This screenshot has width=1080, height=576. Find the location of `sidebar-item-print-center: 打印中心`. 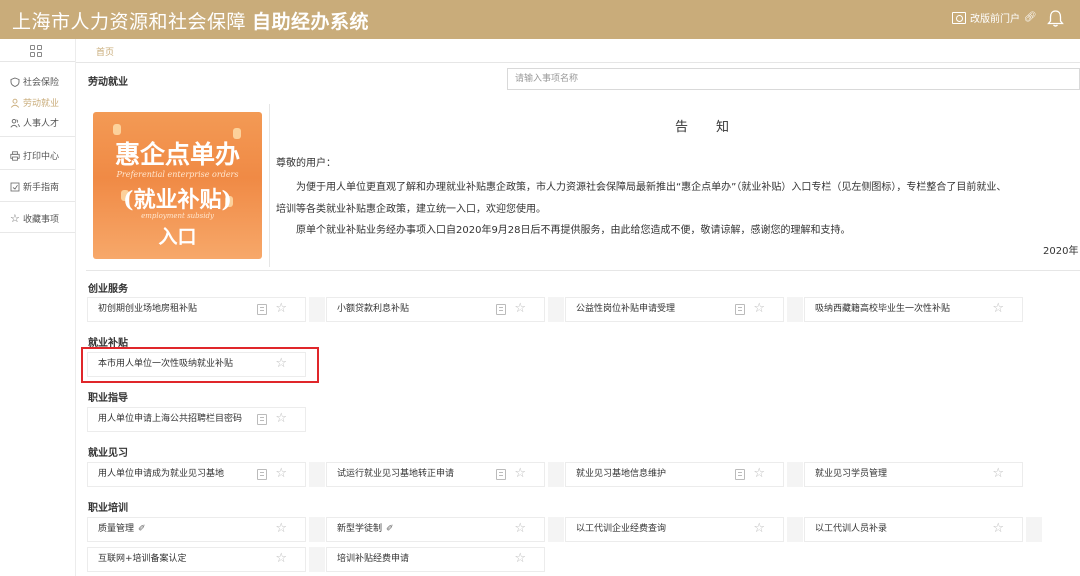

sidebar-item-print-center: 打印中心 is located at coordinates (34, 155).